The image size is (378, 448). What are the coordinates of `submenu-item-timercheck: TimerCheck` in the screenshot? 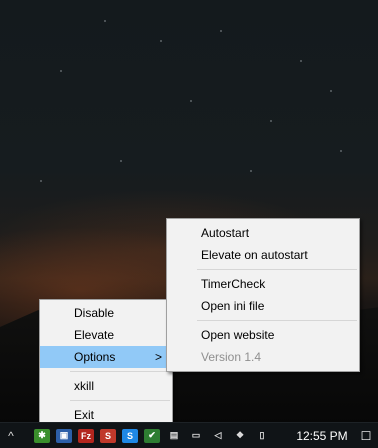 It's located at (263, 284).